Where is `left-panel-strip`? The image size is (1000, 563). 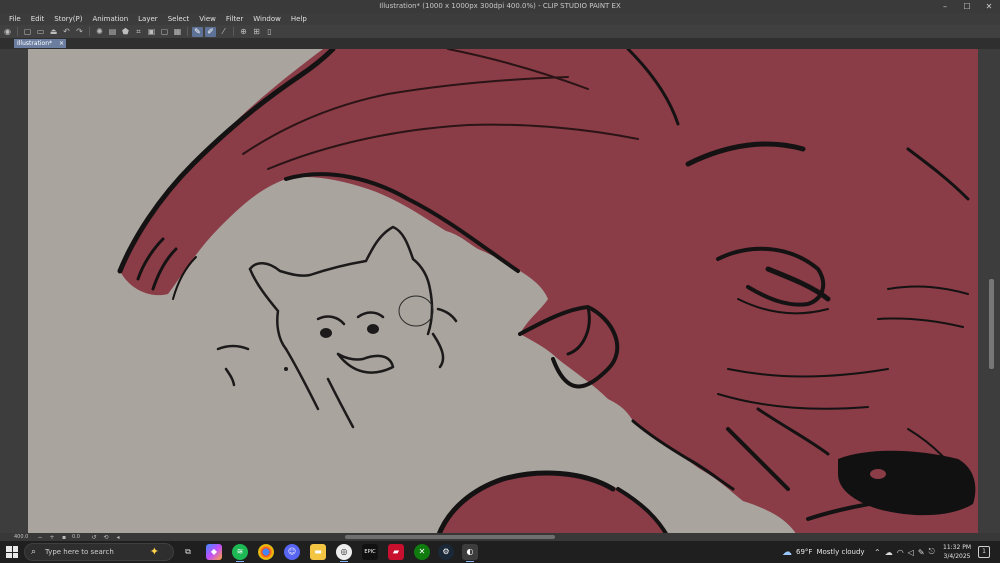 left-panel-strip is located at coordinates (14, 293).